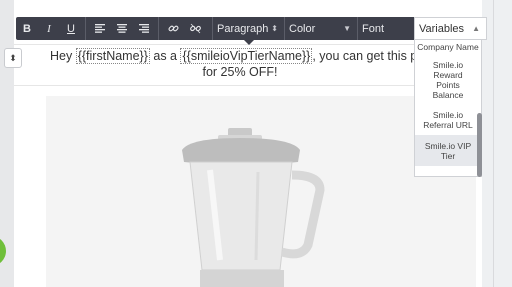  What do you see at coordinates (448, 120) in the screenshot?
I see `variable-option-referral-url: Smile.io Referral URL` at bounding box center [448, 120].